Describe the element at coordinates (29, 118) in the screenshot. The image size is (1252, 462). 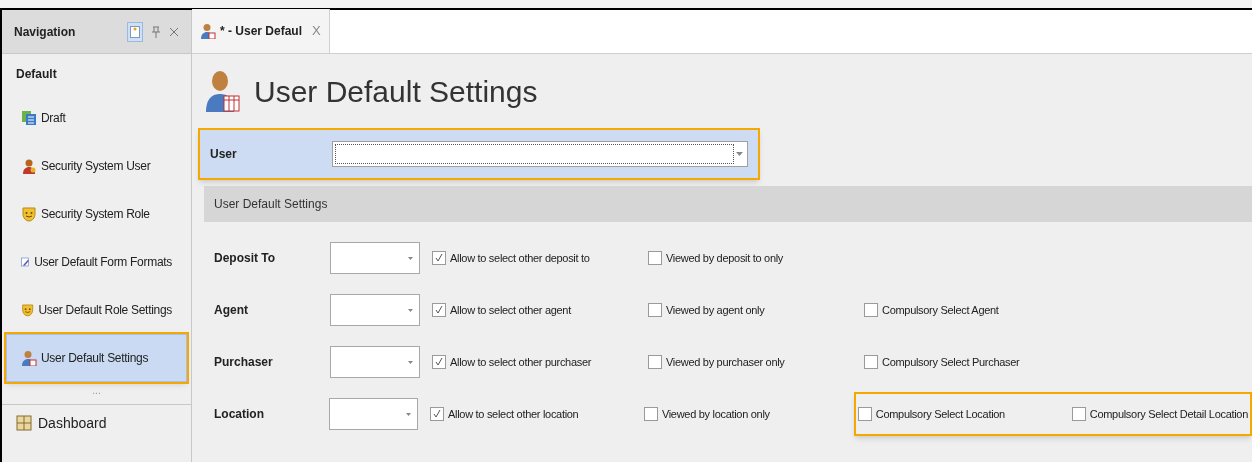
I see `document-icon` at that location.